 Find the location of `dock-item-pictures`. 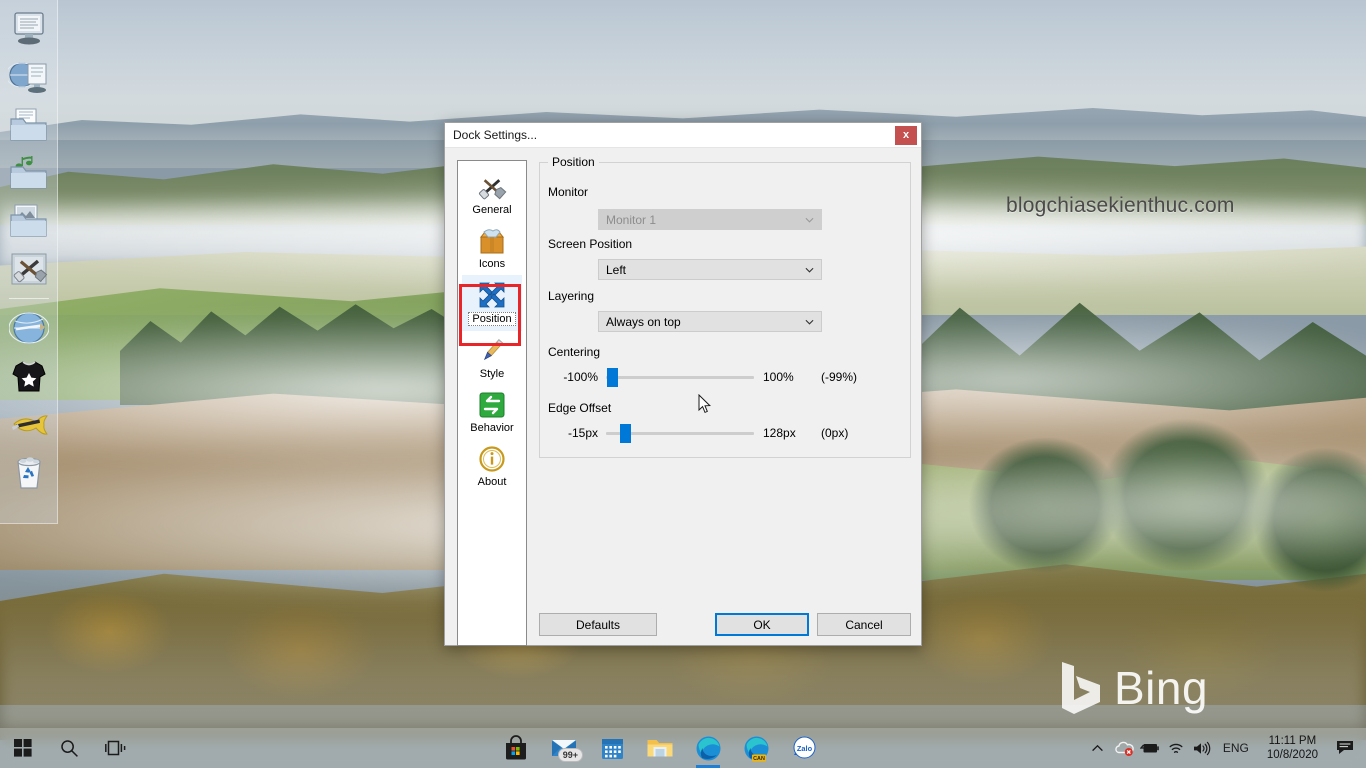

dock-item-pictures is located at coordinates (29, 221).